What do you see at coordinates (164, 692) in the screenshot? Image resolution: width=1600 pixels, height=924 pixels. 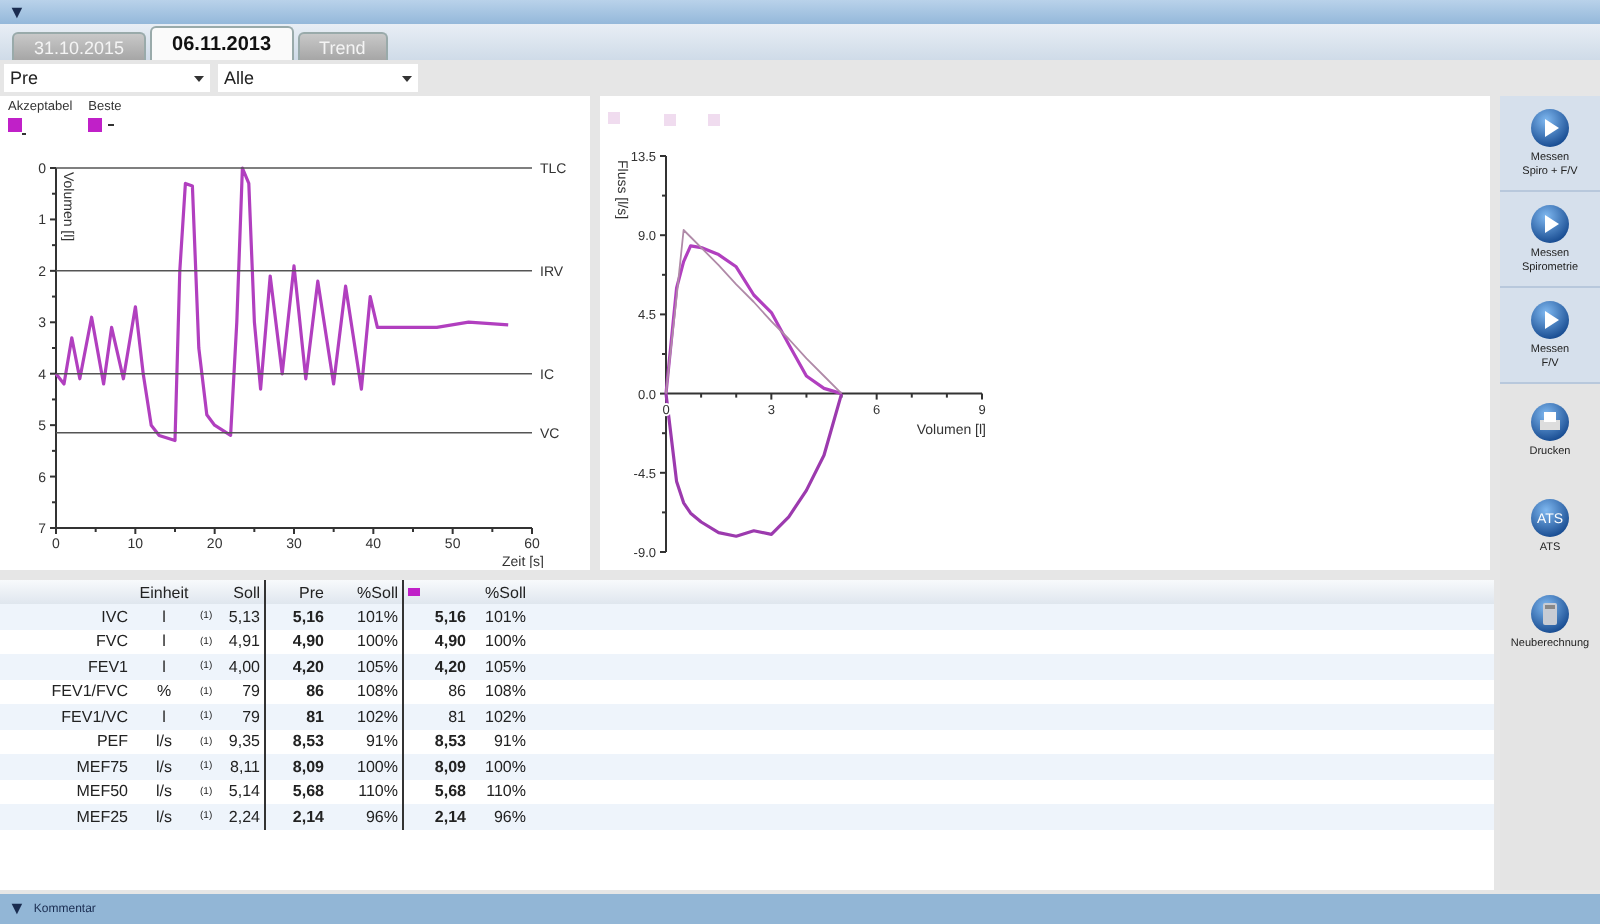 I see `table-cell-text: %` at bounding box center [164, 692].